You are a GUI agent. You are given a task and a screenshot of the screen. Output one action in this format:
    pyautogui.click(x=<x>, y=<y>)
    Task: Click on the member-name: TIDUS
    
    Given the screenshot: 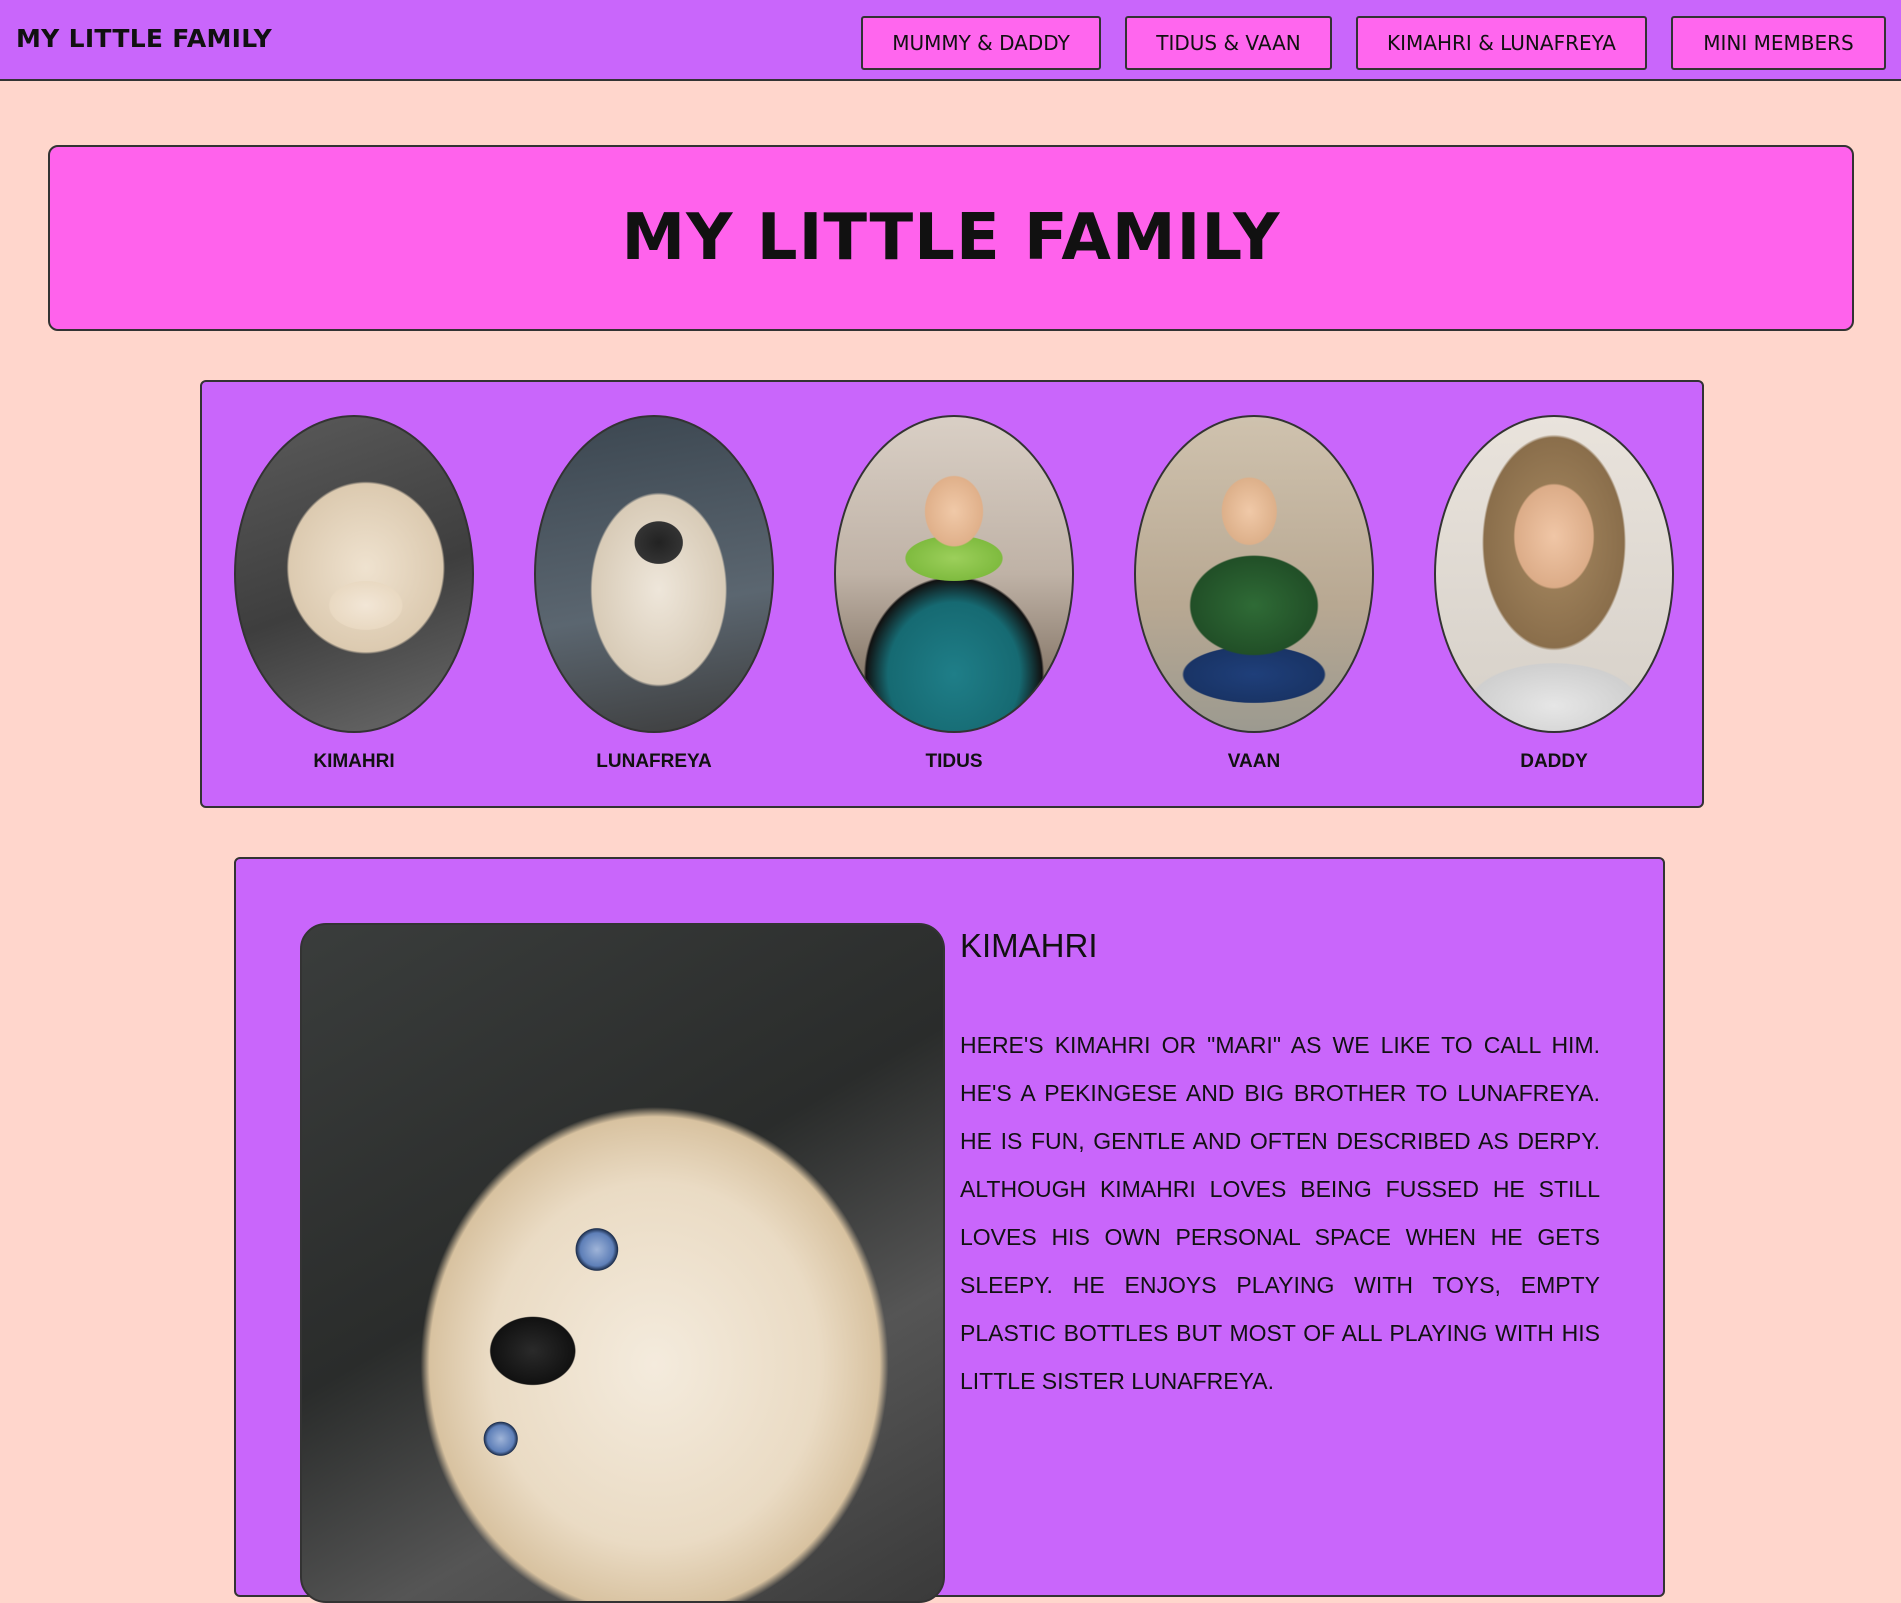 What is the action you would take?
    pyautogui.click(x=954, y=761)
    